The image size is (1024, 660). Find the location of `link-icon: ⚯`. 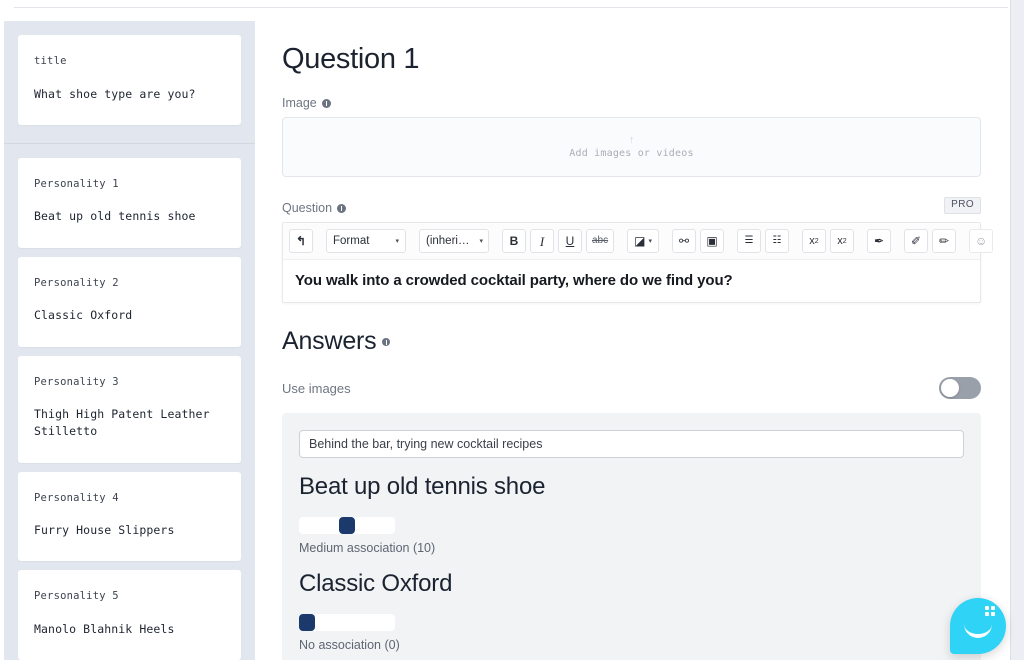

link-icon: ⚯ is located at coordinates (684, 241).